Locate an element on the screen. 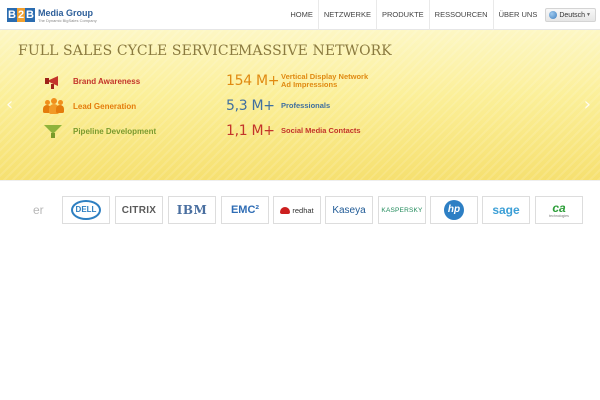 The height and width of the screenshot is (400, 600). partner-kaseya: Kaseya is located at coordinates (349, 210).